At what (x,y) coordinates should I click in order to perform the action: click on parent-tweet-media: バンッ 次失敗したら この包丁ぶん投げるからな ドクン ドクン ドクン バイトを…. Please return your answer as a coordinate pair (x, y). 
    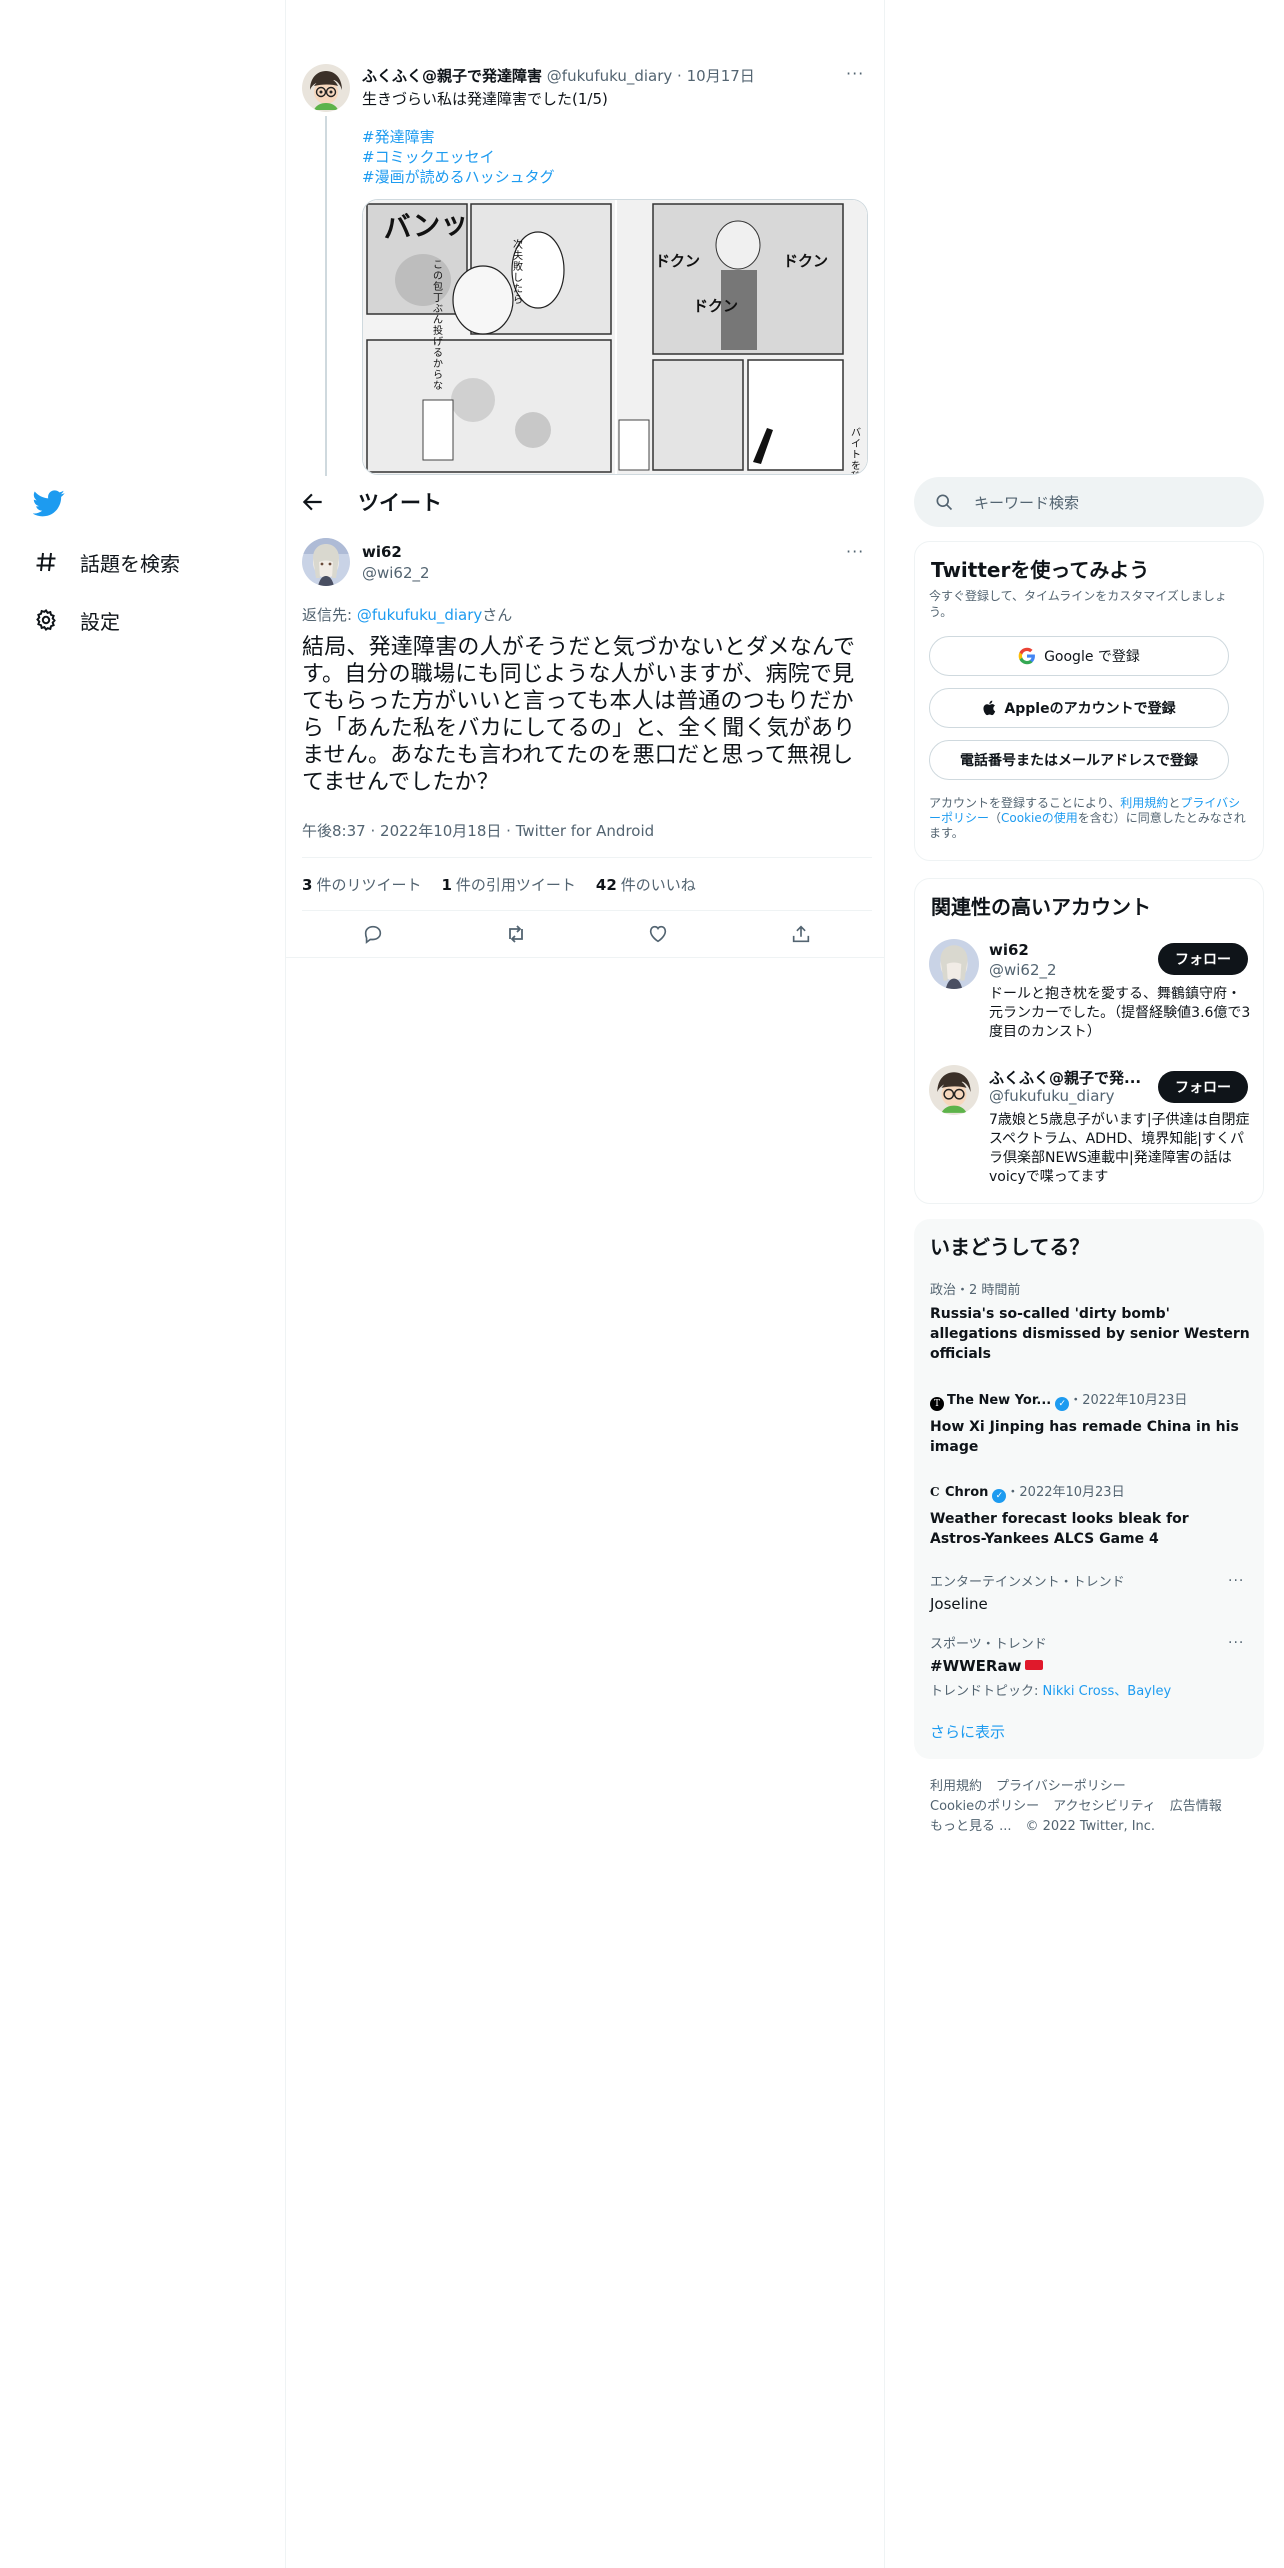
    Looking at the image, I should click on (615, 337).